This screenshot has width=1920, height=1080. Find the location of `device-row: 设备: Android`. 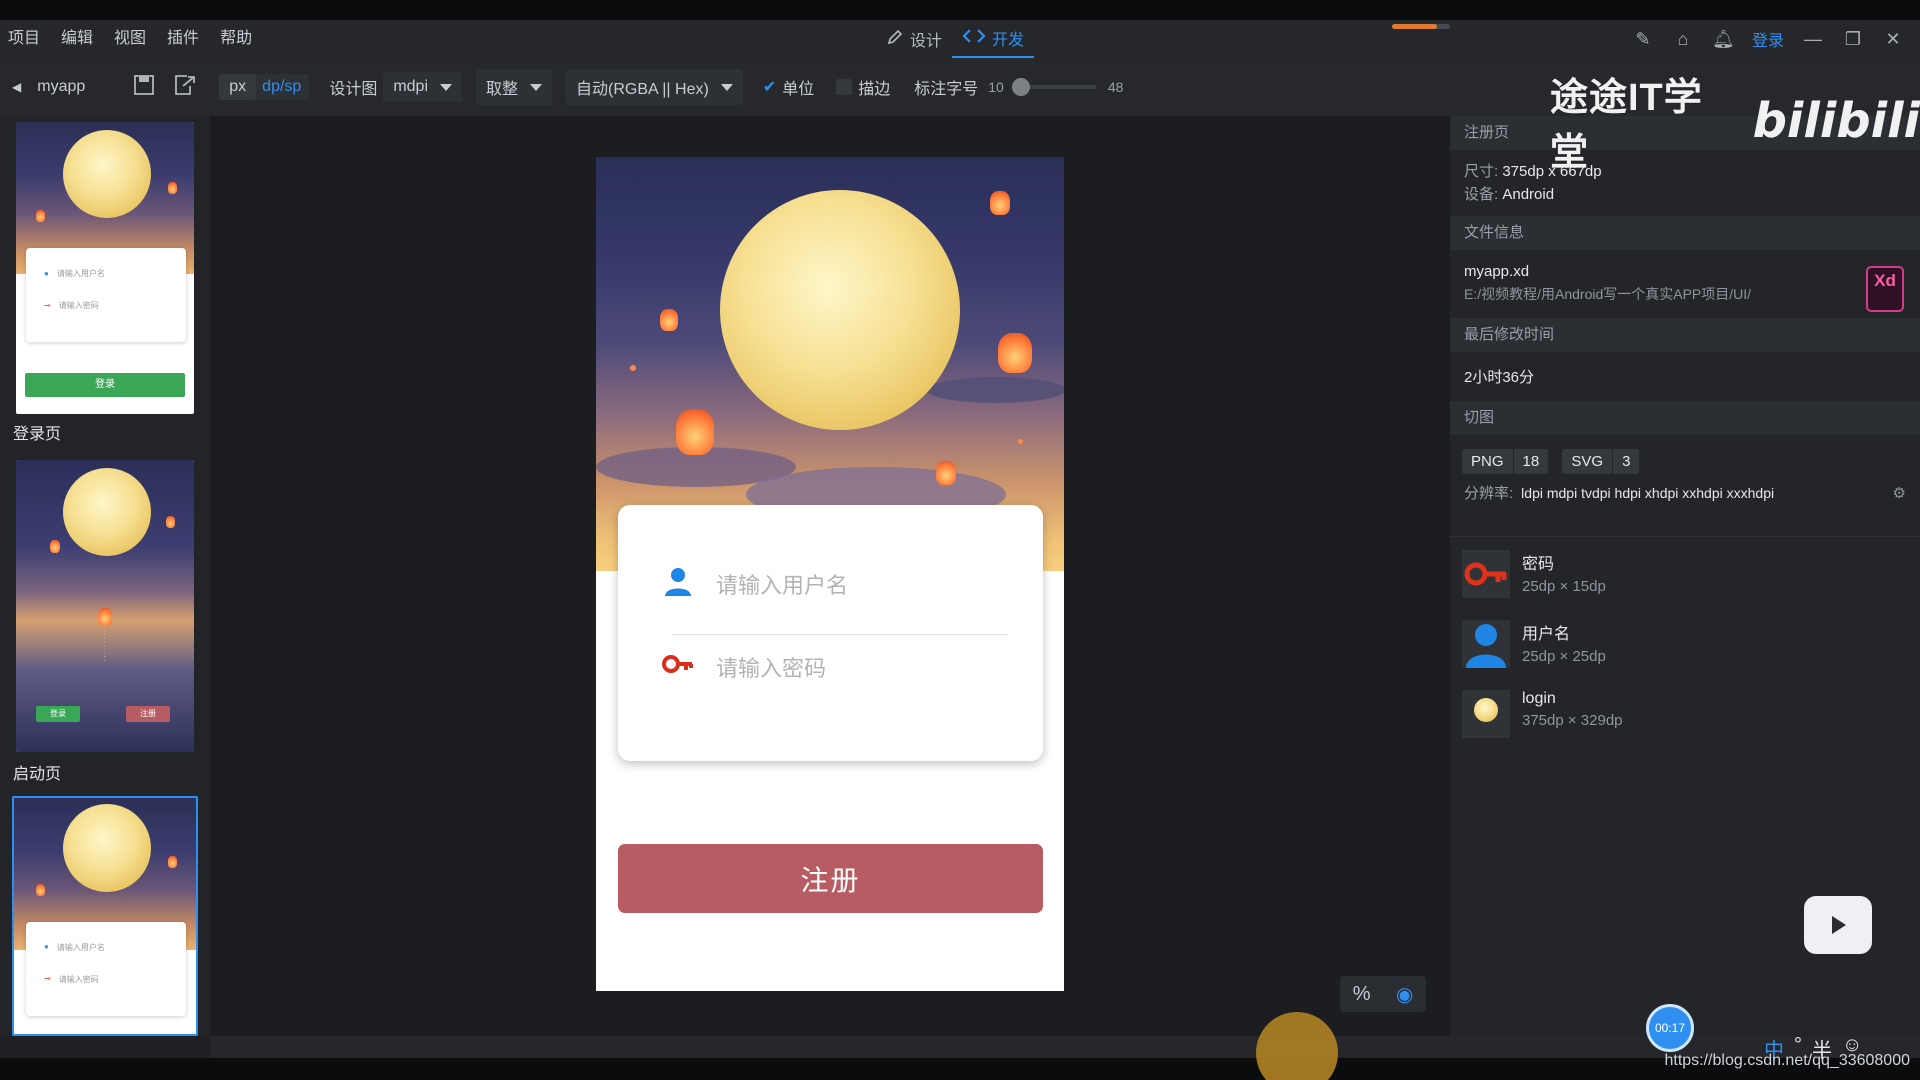

device-row: 设备: Android is located at coordinates (1685, 194).